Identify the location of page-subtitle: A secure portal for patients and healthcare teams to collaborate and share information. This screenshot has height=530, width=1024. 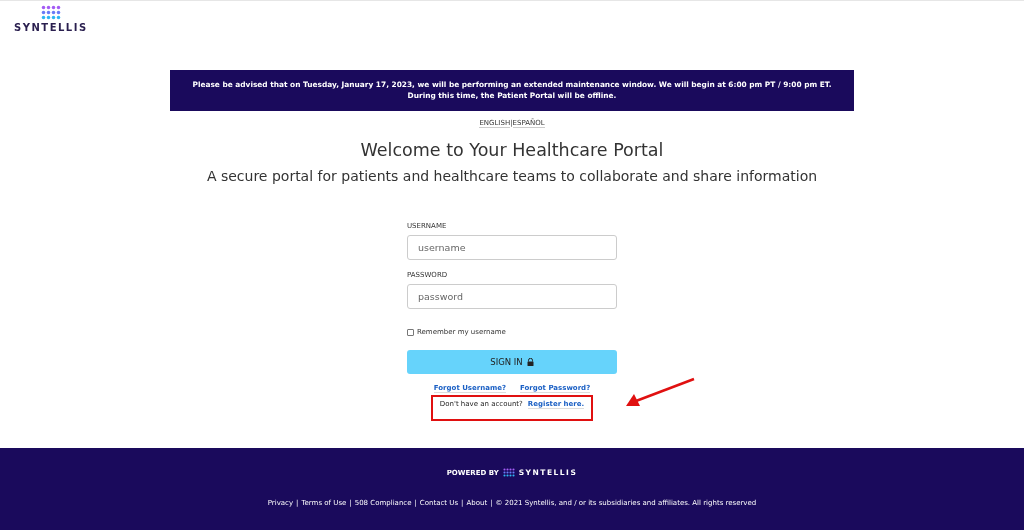
(512, 176).